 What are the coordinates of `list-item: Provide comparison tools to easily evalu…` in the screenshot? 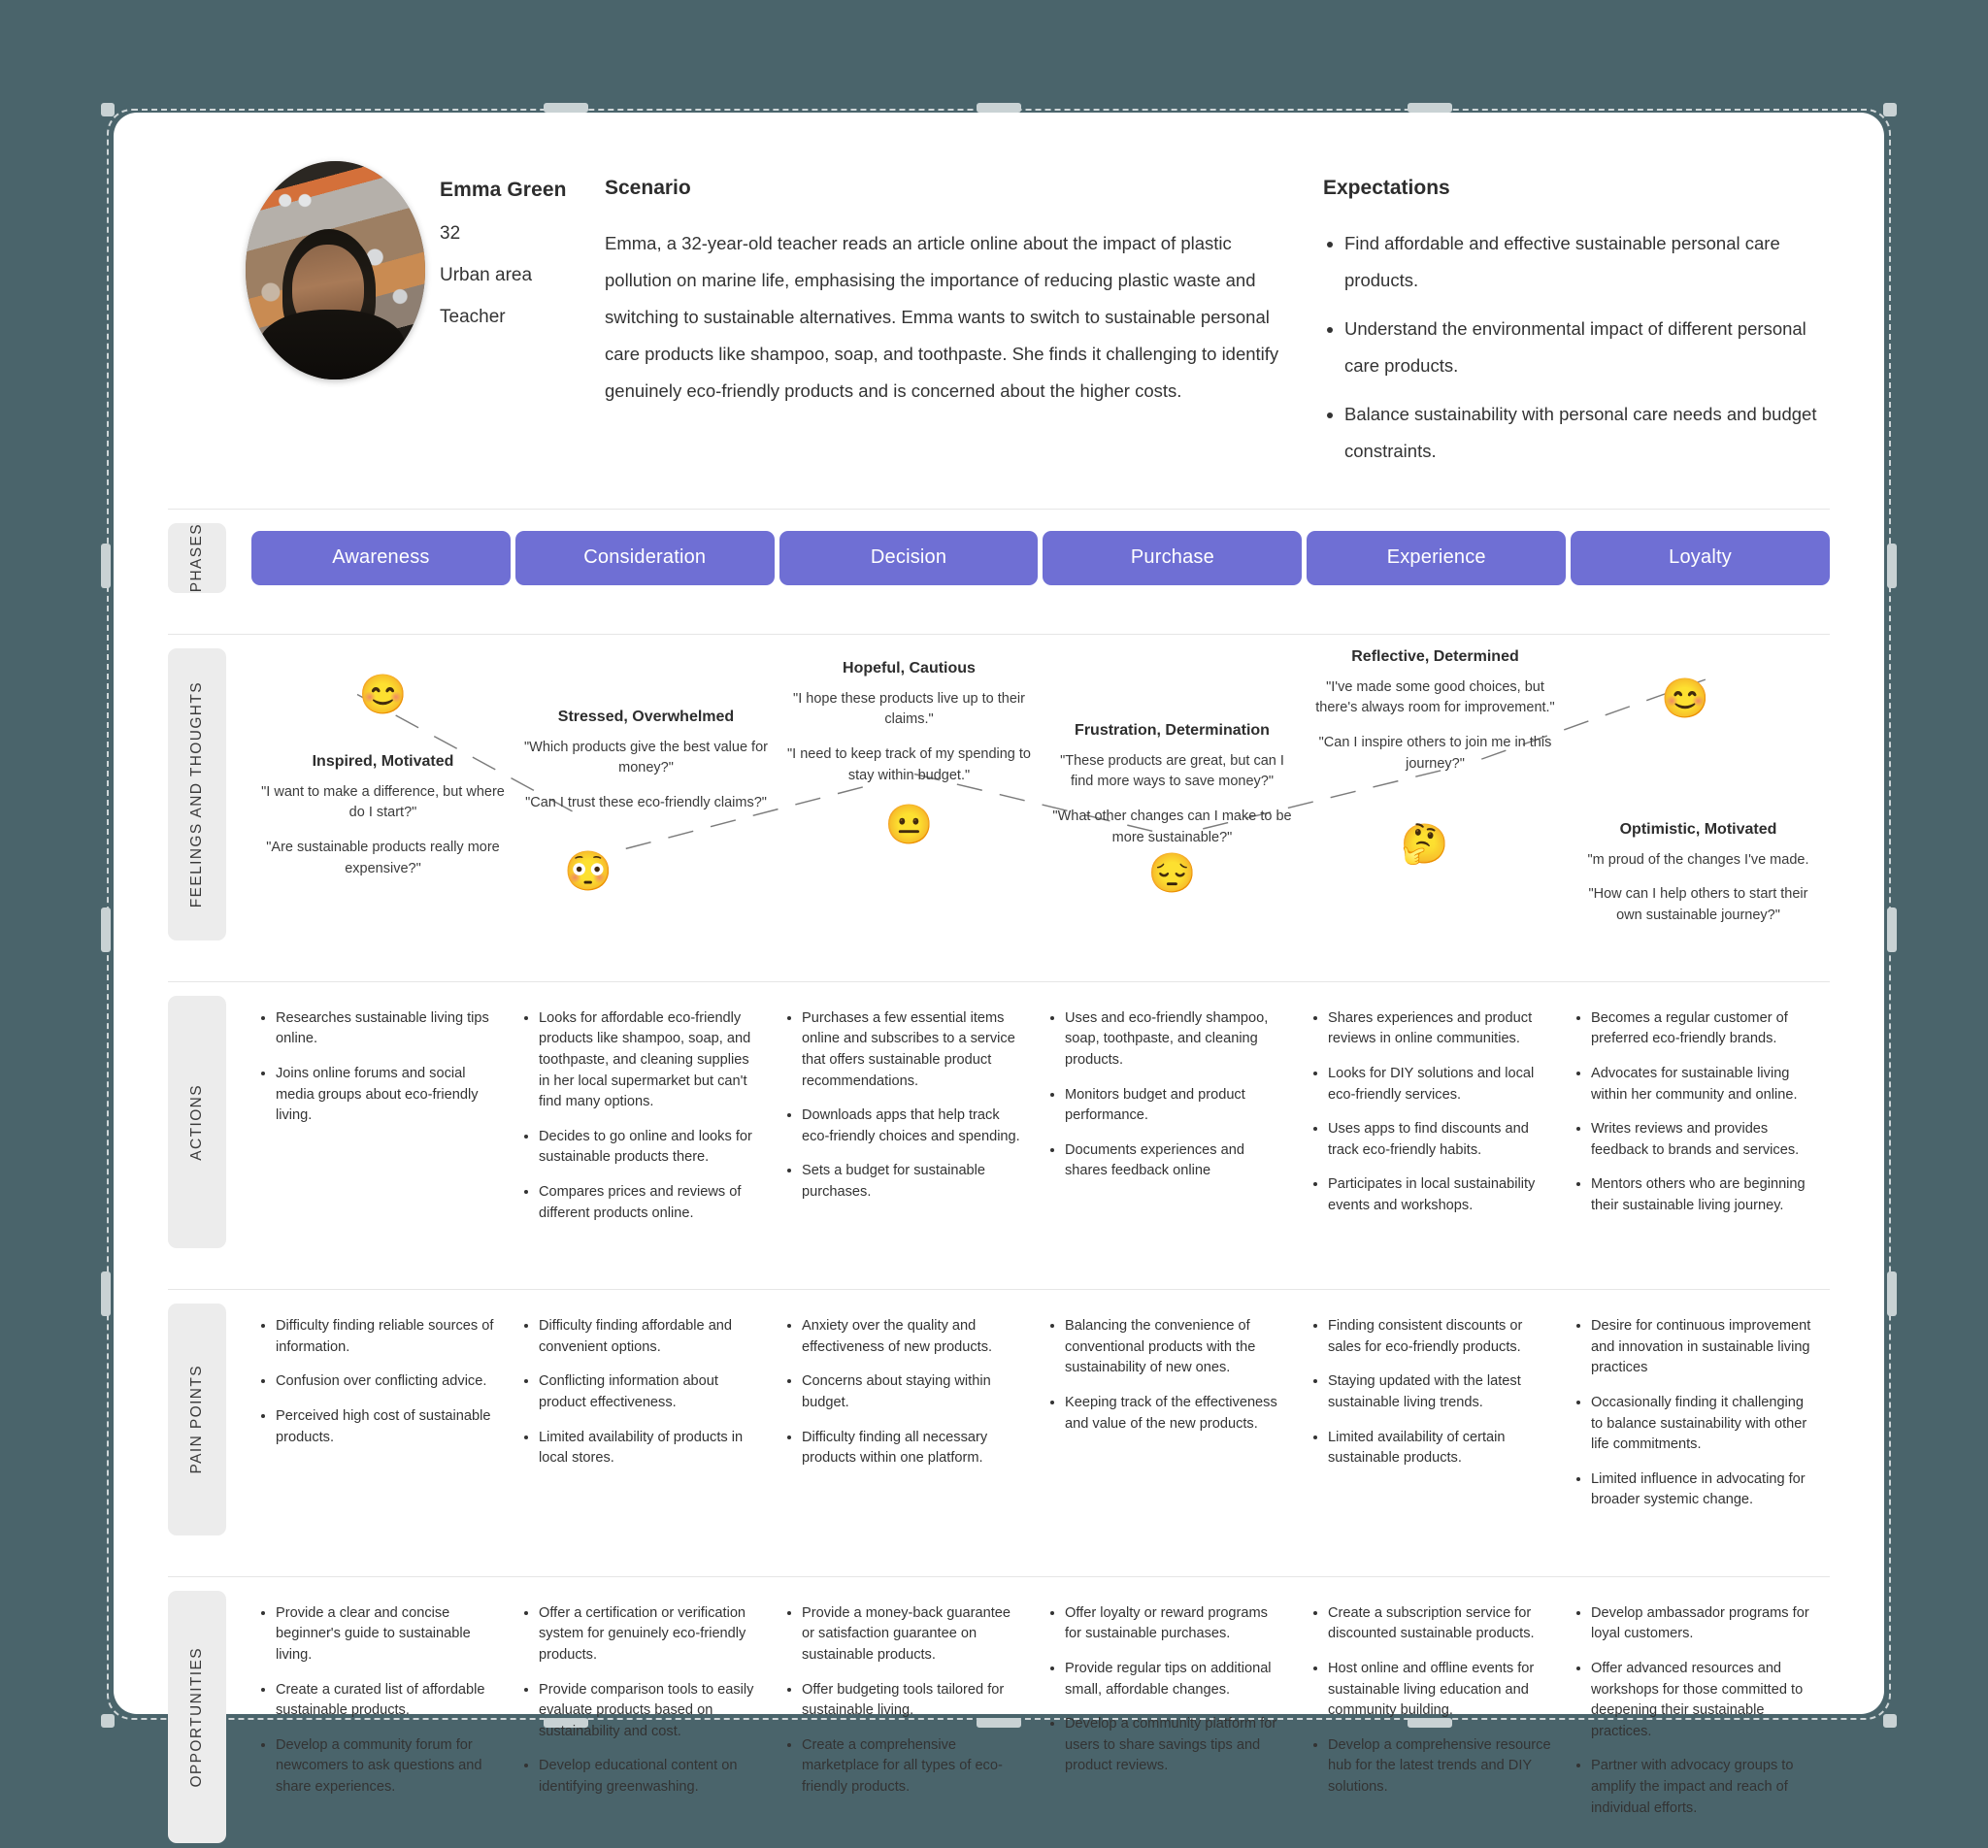 It's located at (651, 1711).